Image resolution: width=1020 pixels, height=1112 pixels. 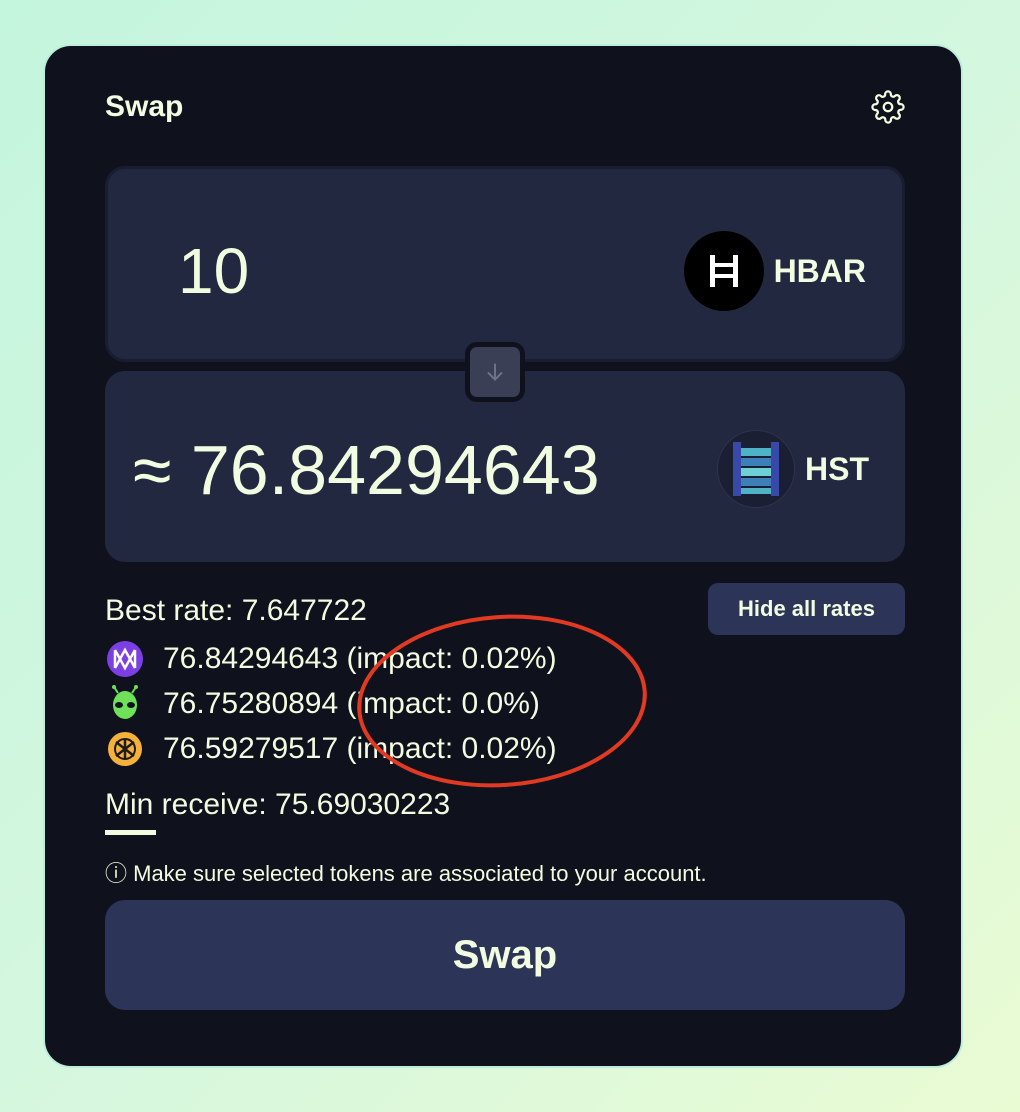 I want to click on hedera-logo-icon, so click(x=723, y=271).